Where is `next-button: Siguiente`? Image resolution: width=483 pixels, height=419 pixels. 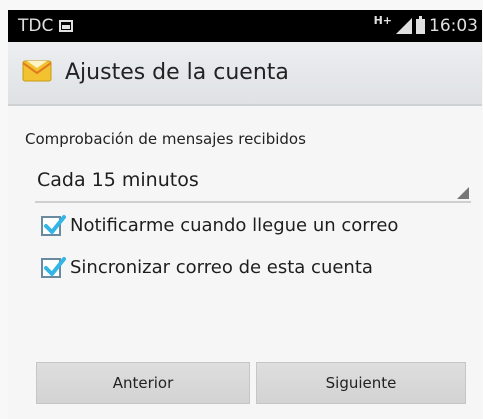 next-button: Siguiente is located at coordinates (361, 383).